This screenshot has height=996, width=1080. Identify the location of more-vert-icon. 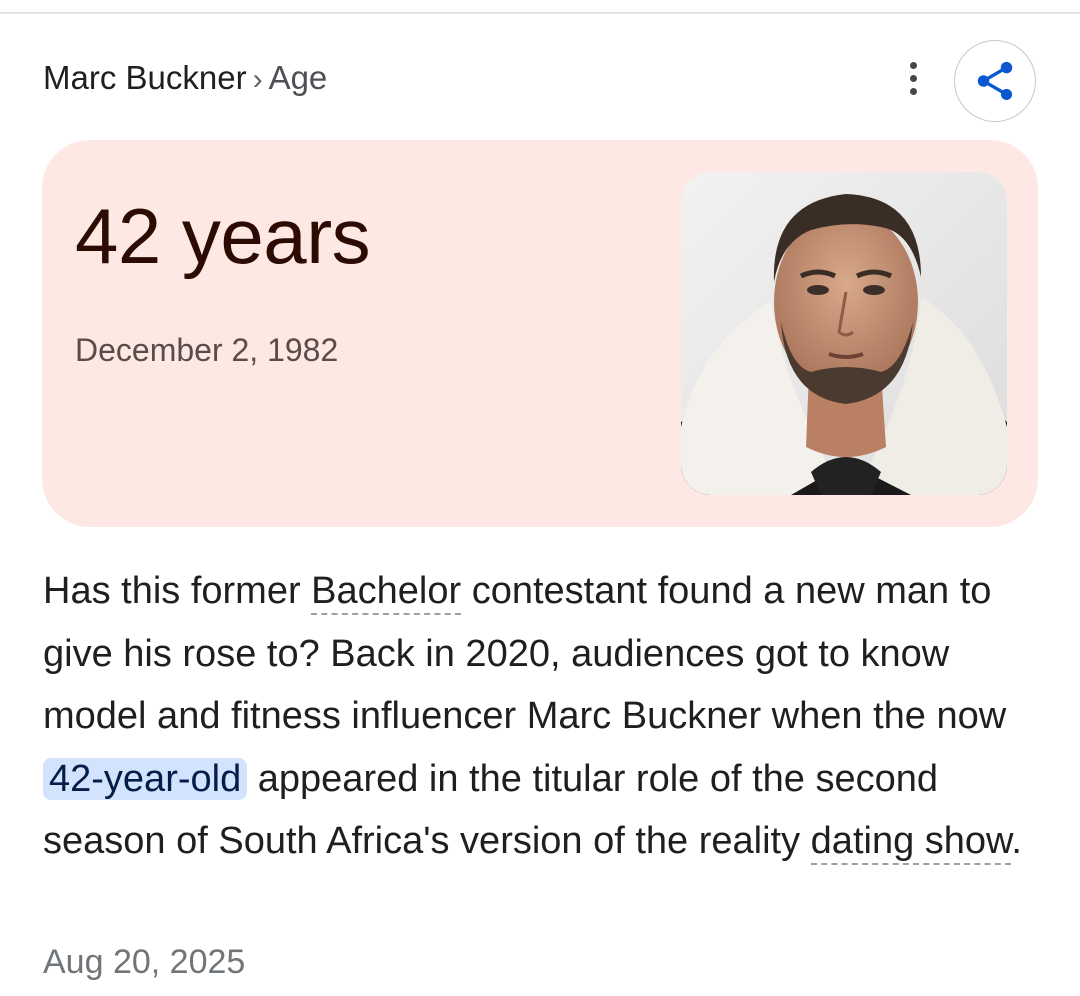
(913, 78).